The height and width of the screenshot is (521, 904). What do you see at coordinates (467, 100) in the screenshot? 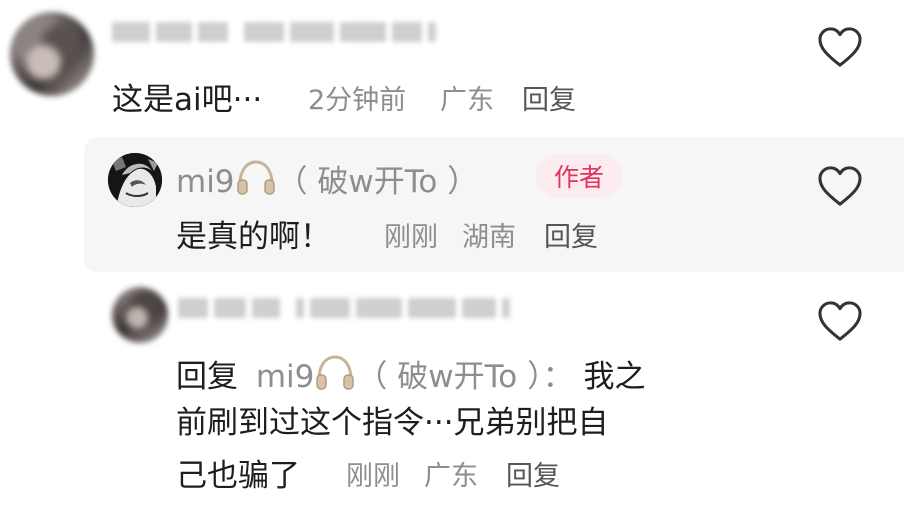
I see `comment-location: 广东` at bounding box center [467, 100].